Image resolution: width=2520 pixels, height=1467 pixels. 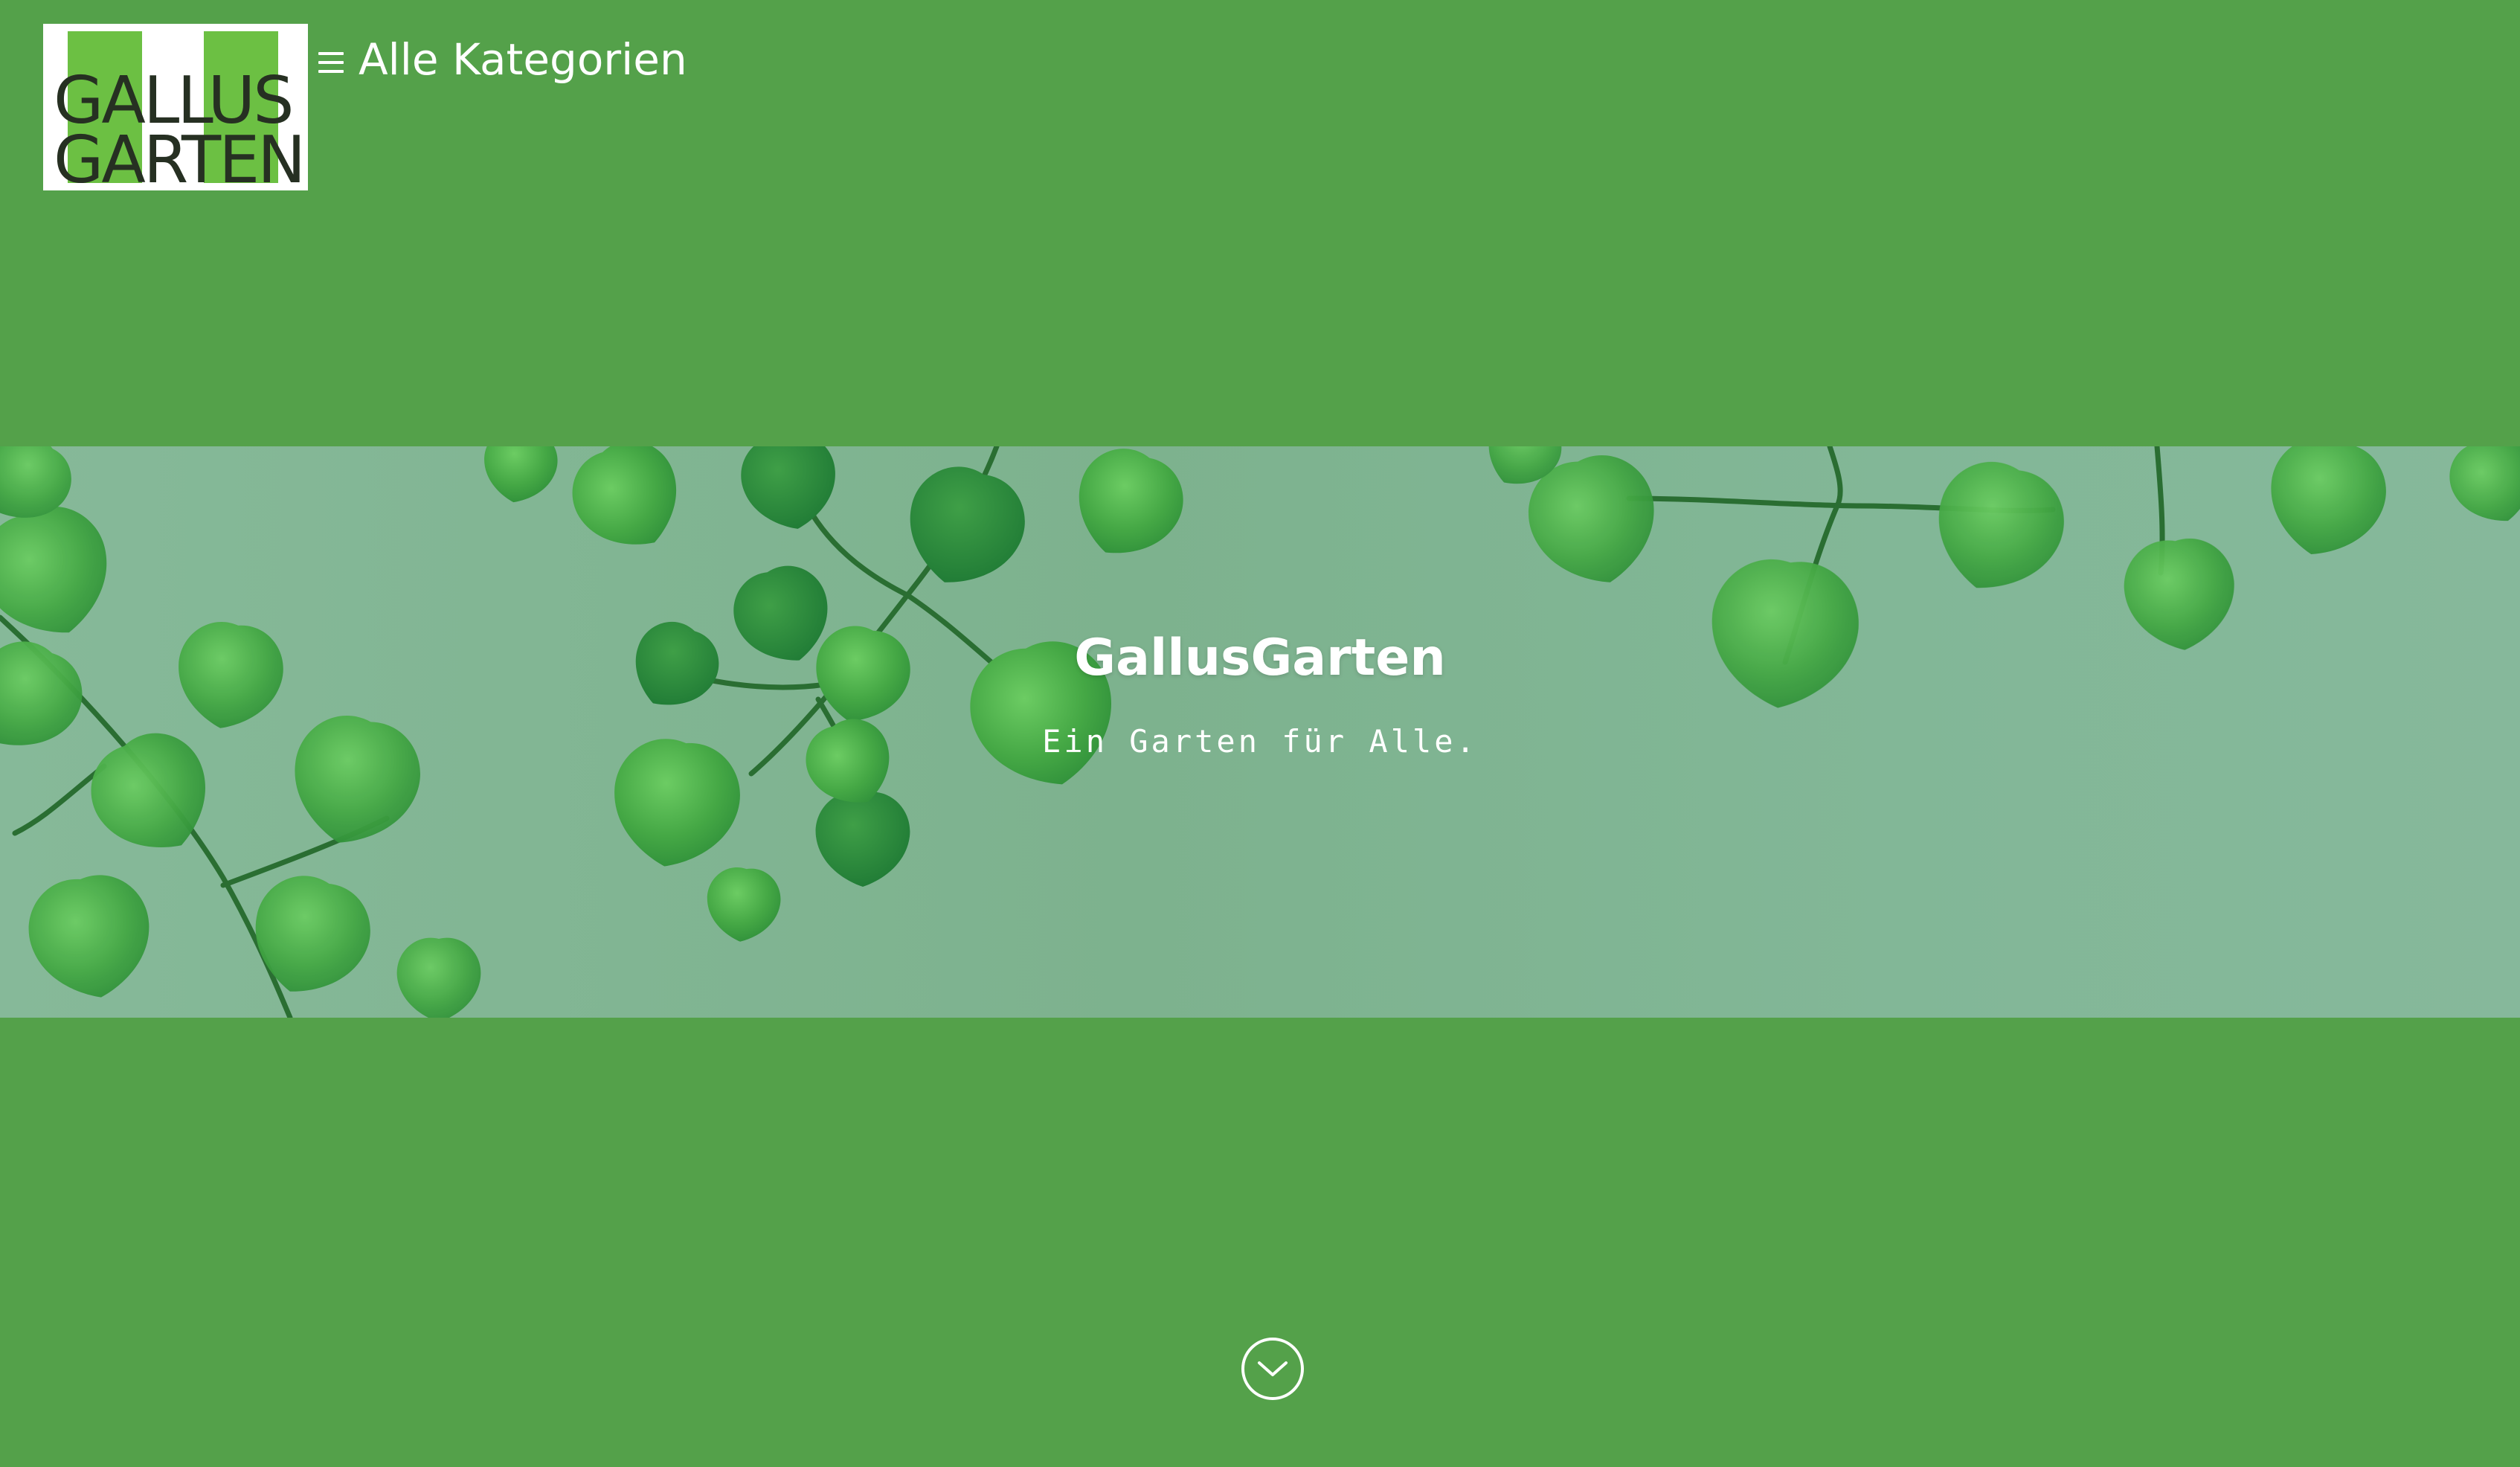 What do you see at coordinates (175, 107) in the screenshot?
I see `site-logo: GALLUS GARTEN` at bounding box center [175, 107].